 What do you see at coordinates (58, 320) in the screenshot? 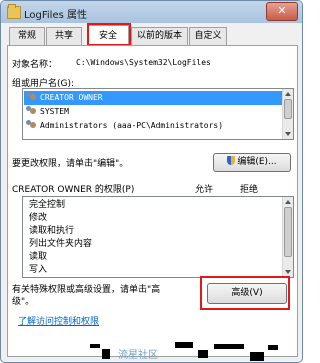
I see `learn-access-control-link: 了解访问控制和权限` at bounding box center [58, 320].